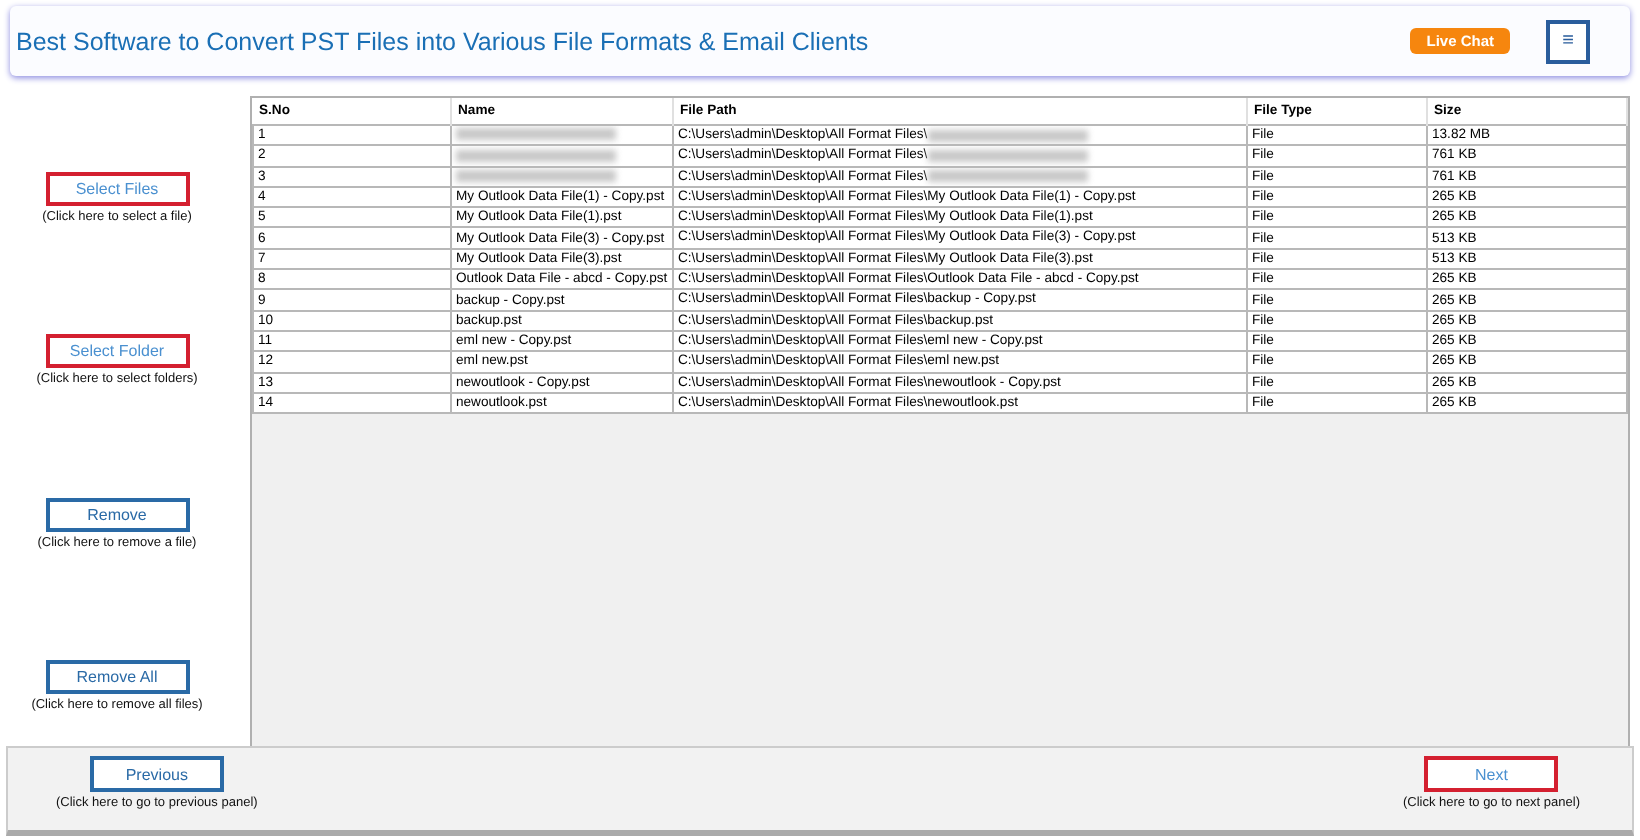 This screenshot has height=840, width=1640. What do you see at coordinates (1491, 774) in the screenshot?
I see `nav-button: Next` at bounding box center [1491, 774].